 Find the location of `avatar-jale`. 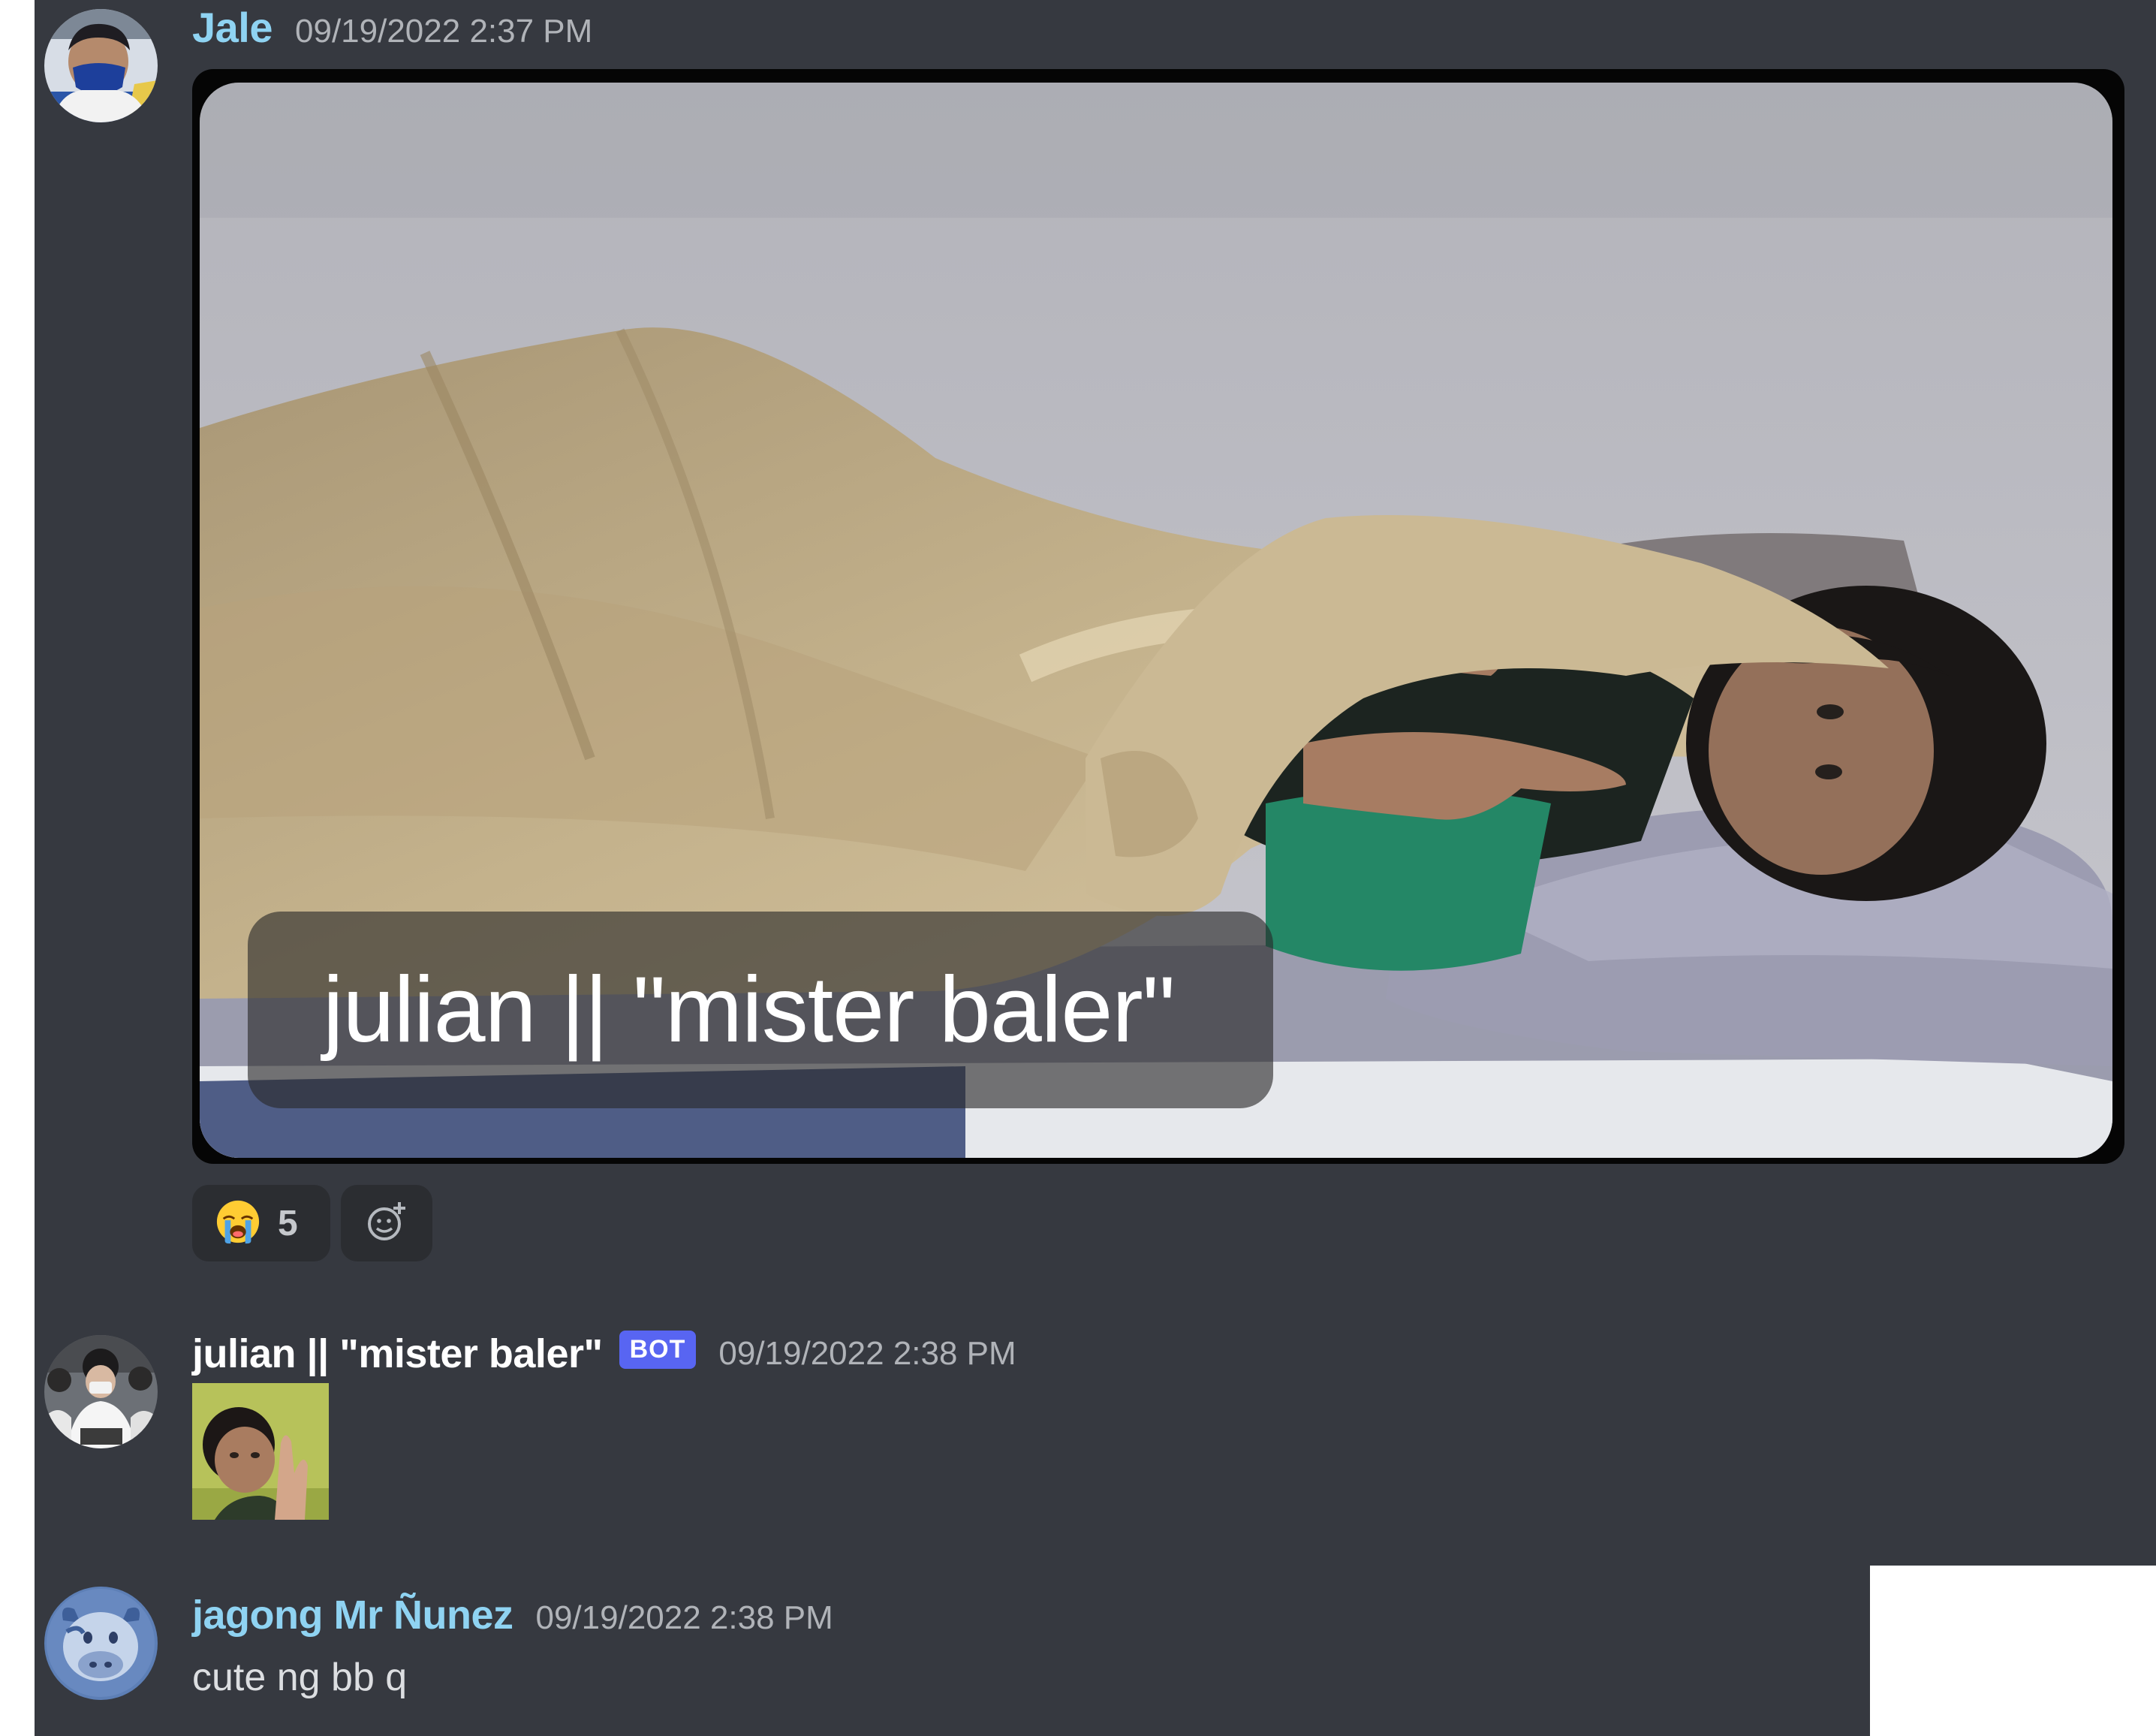

avatar-jale is located at coordinates (101, 65).